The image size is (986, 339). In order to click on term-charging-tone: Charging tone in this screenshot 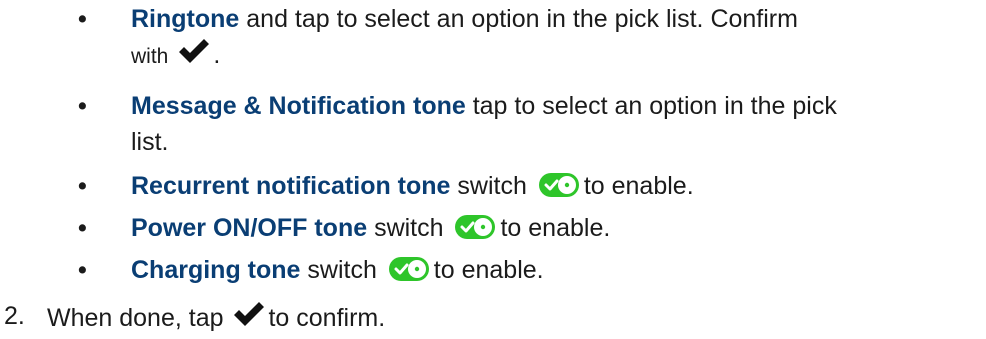, I will do `click(216, 270)`.